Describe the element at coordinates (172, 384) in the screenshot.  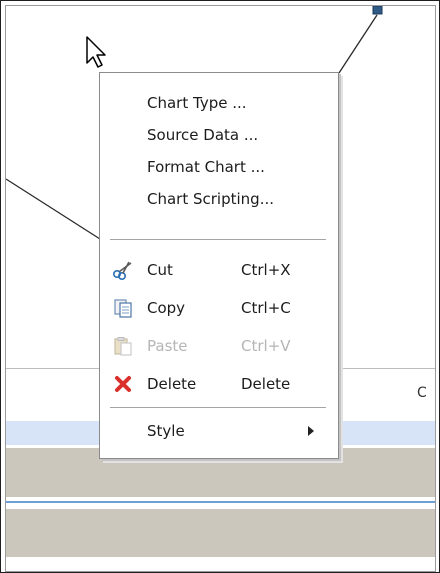
I see `menu-item-label: Delete` at that location.